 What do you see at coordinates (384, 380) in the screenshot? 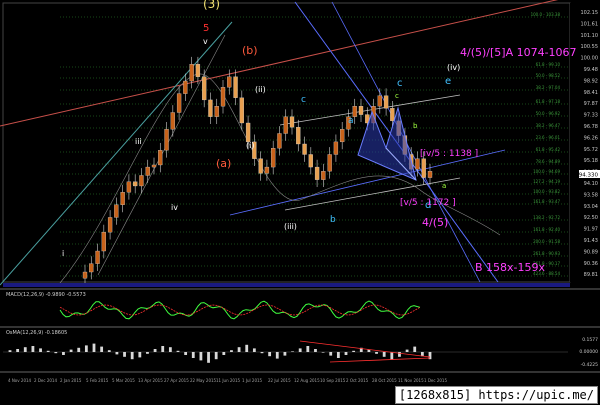
I see `x-axis-tick: 28 Oct 2015` at bounding box center [384, 380].